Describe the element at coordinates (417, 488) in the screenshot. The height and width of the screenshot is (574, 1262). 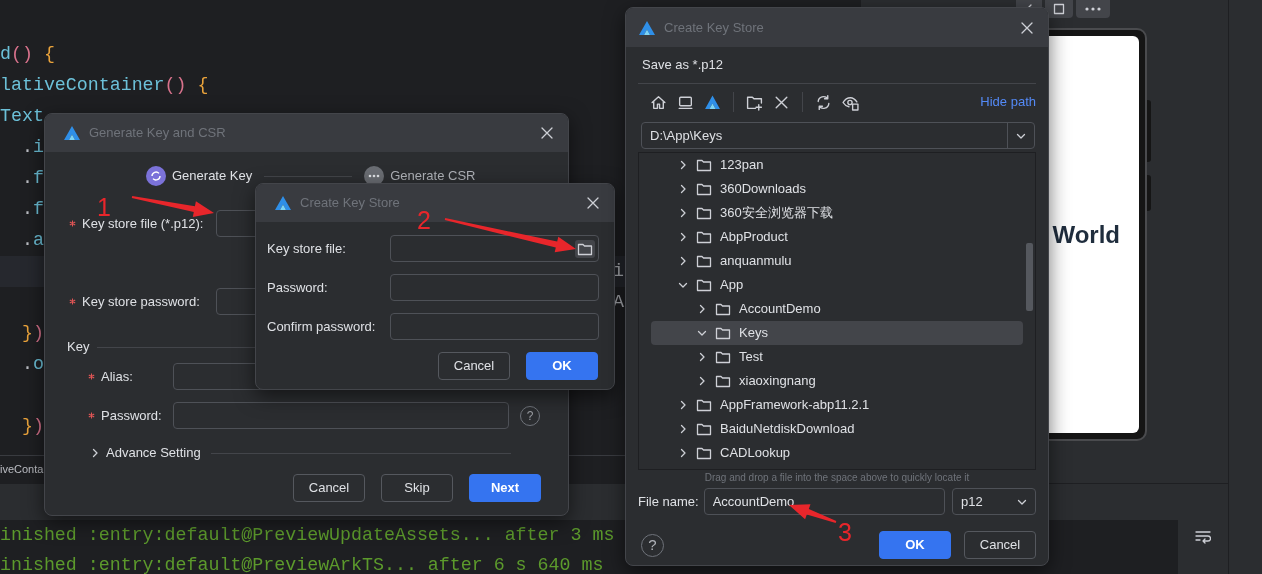
I see `dialog-button: Skip` at that location.